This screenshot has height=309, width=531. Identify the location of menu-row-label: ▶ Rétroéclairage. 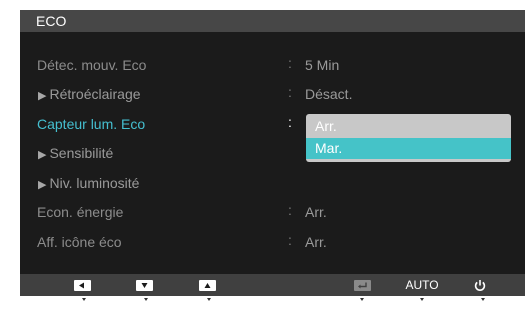
(89, 95).